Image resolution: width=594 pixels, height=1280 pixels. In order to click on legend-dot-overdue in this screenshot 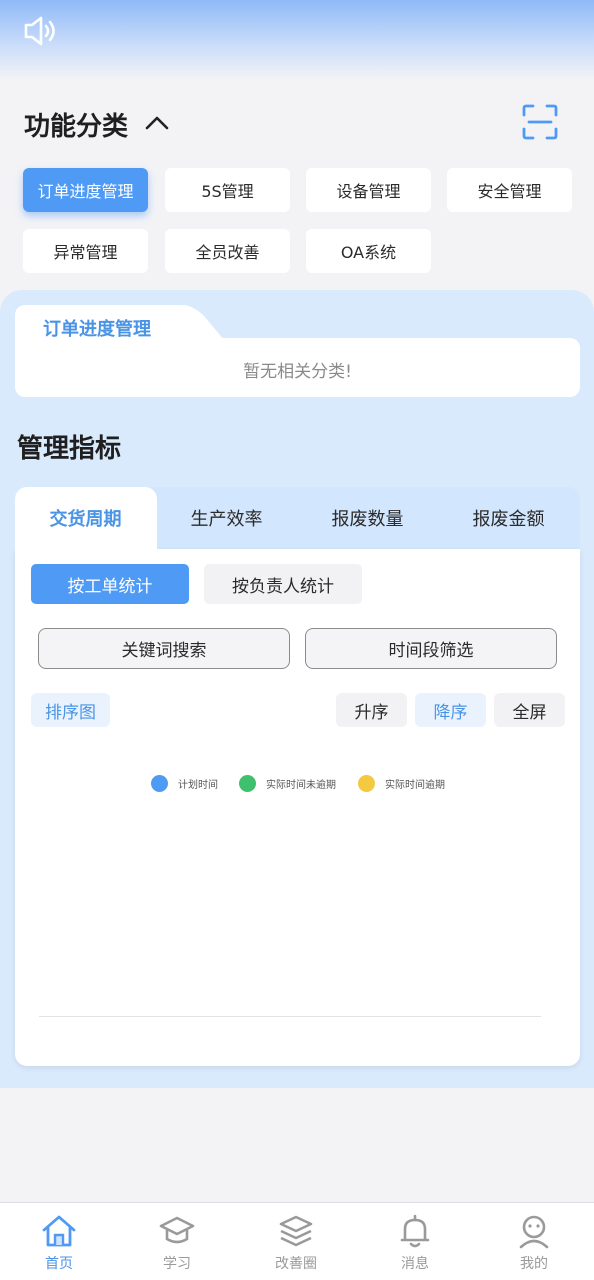, I will do `click(366, 783)`.